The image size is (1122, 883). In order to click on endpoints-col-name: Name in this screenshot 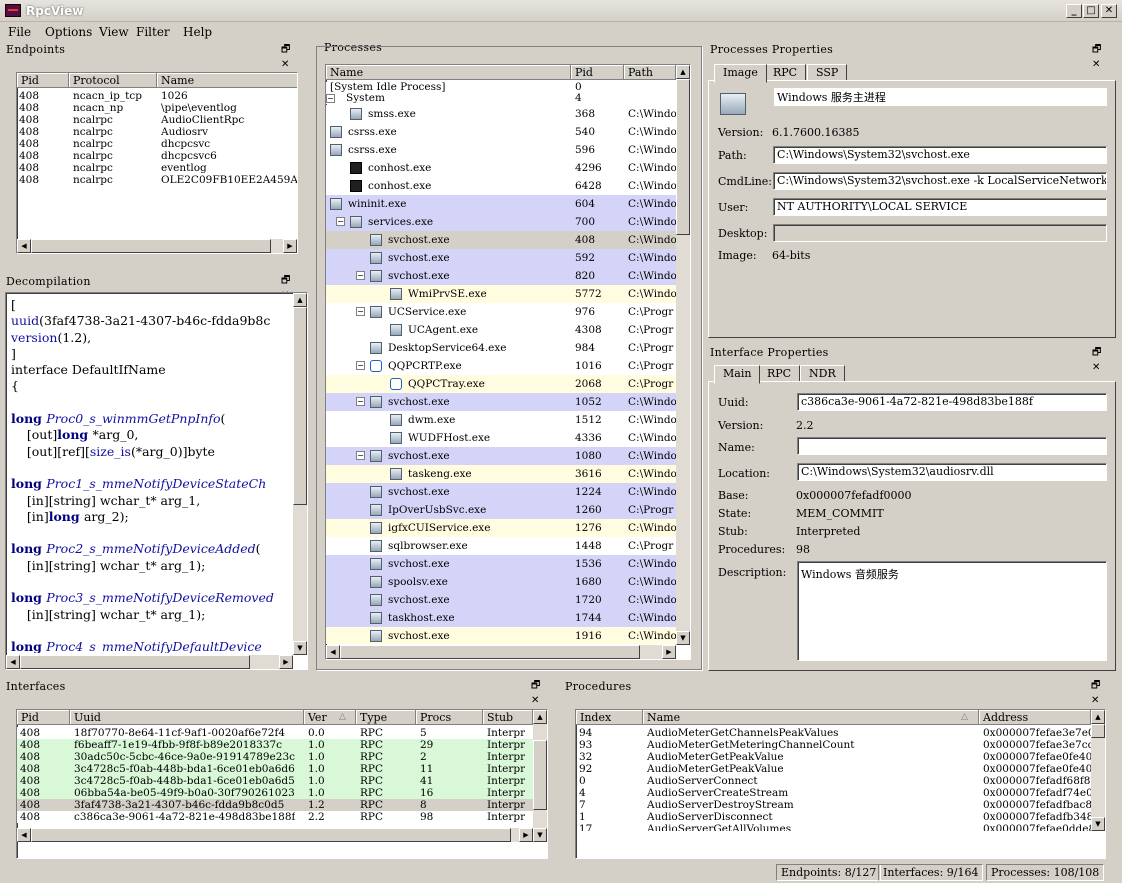, I will do `click(227, 80)`.